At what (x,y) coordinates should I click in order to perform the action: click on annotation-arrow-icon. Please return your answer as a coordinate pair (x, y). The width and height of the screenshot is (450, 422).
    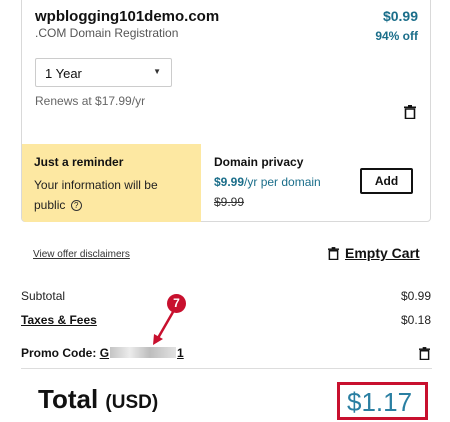
    Looking at the image, I should click on (164, 328).